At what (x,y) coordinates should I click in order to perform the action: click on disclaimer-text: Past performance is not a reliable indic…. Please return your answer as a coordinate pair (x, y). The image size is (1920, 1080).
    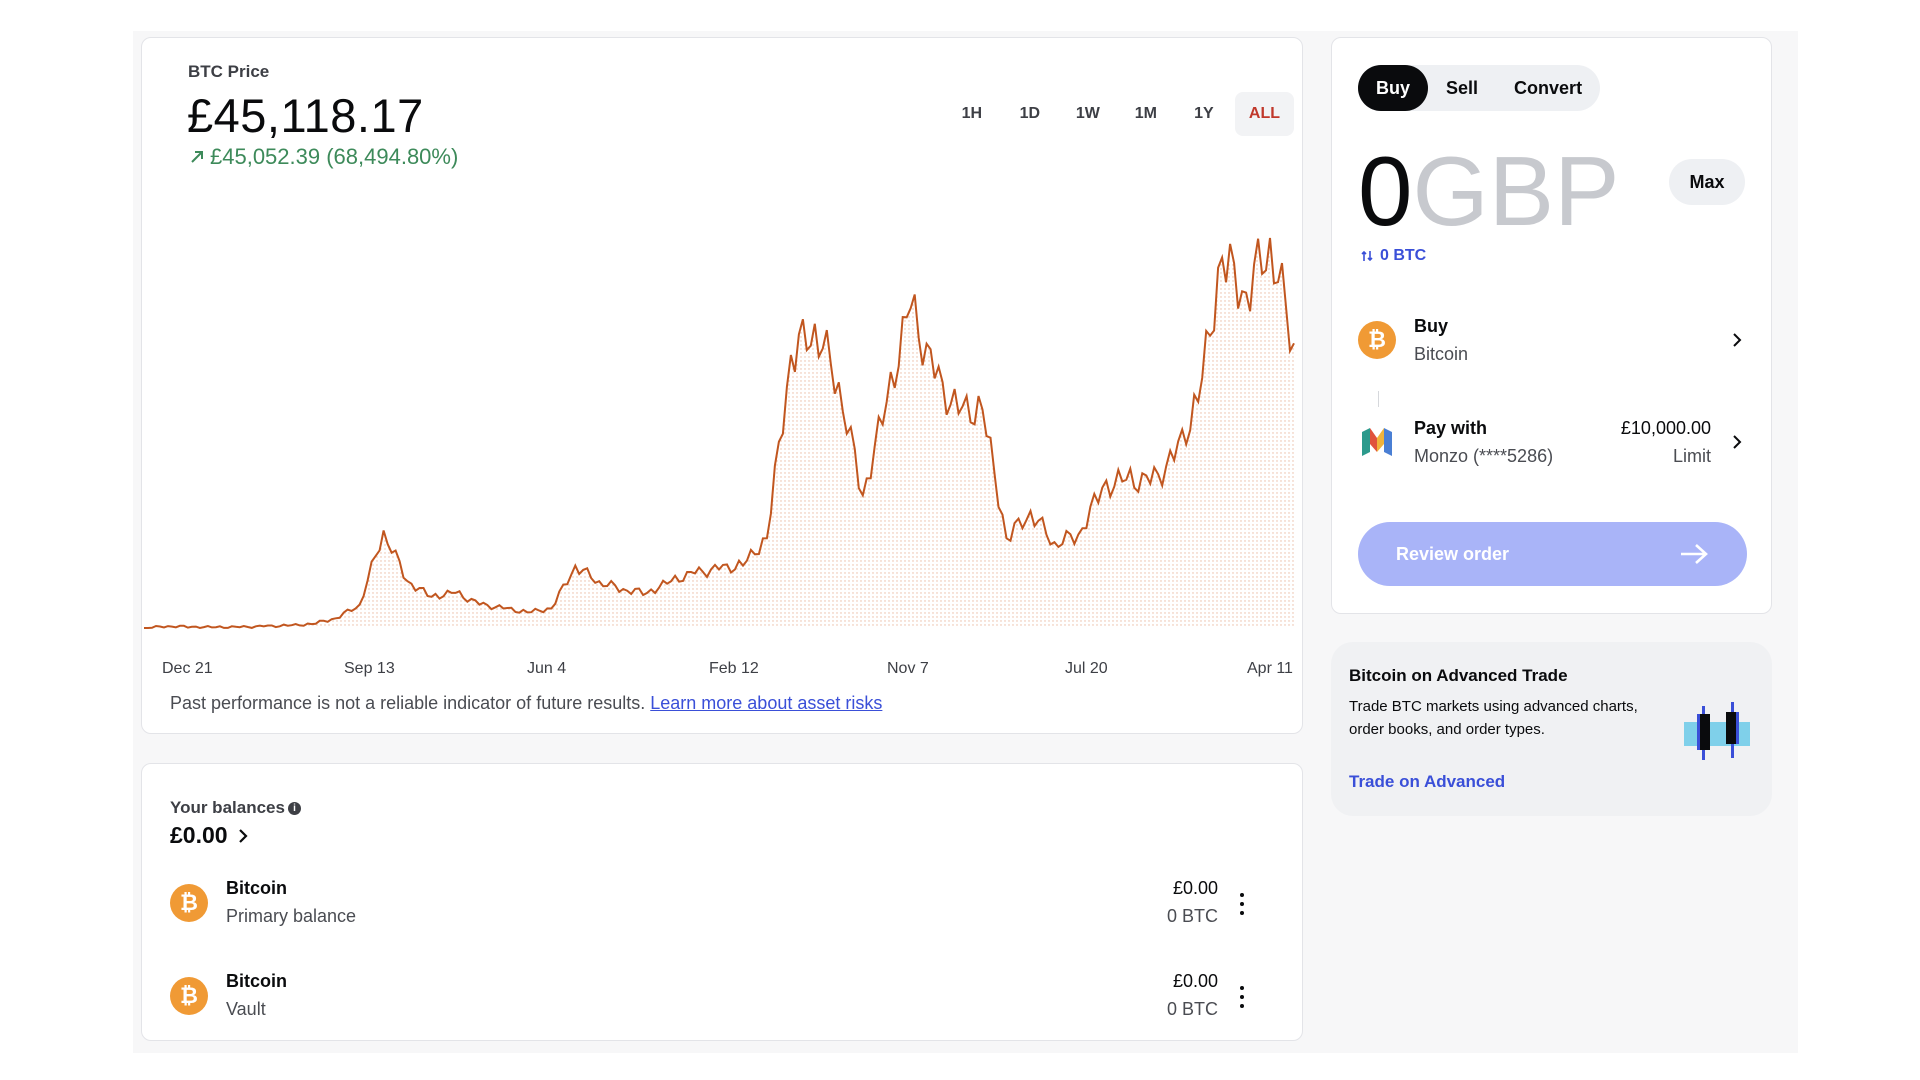
    Looking at the image, I should click on (408, 703).